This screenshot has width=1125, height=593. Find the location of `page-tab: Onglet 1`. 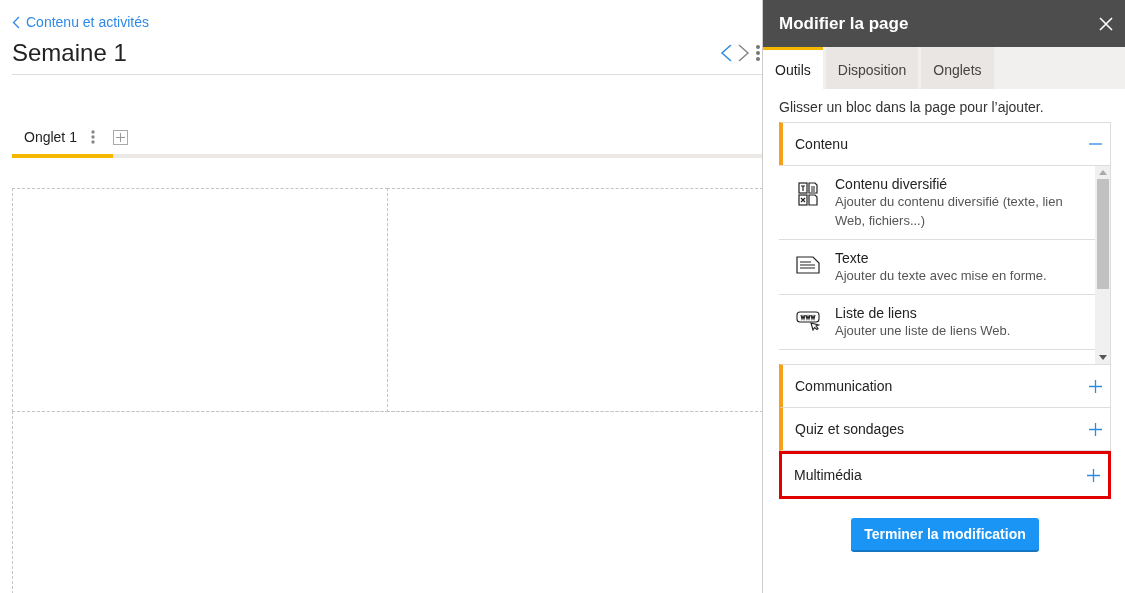

page-tab: Onglet 1 is located at coordinates (59, 137).